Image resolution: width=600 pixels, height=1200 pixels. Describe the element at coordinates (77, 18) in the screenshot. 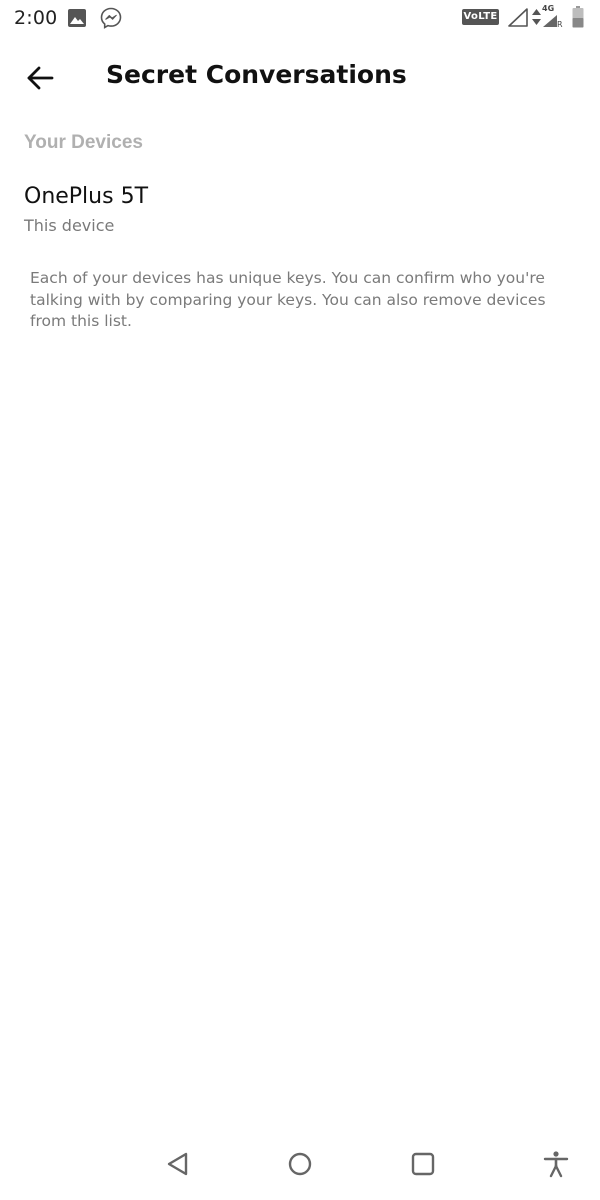

I see `image-icon` at that location.